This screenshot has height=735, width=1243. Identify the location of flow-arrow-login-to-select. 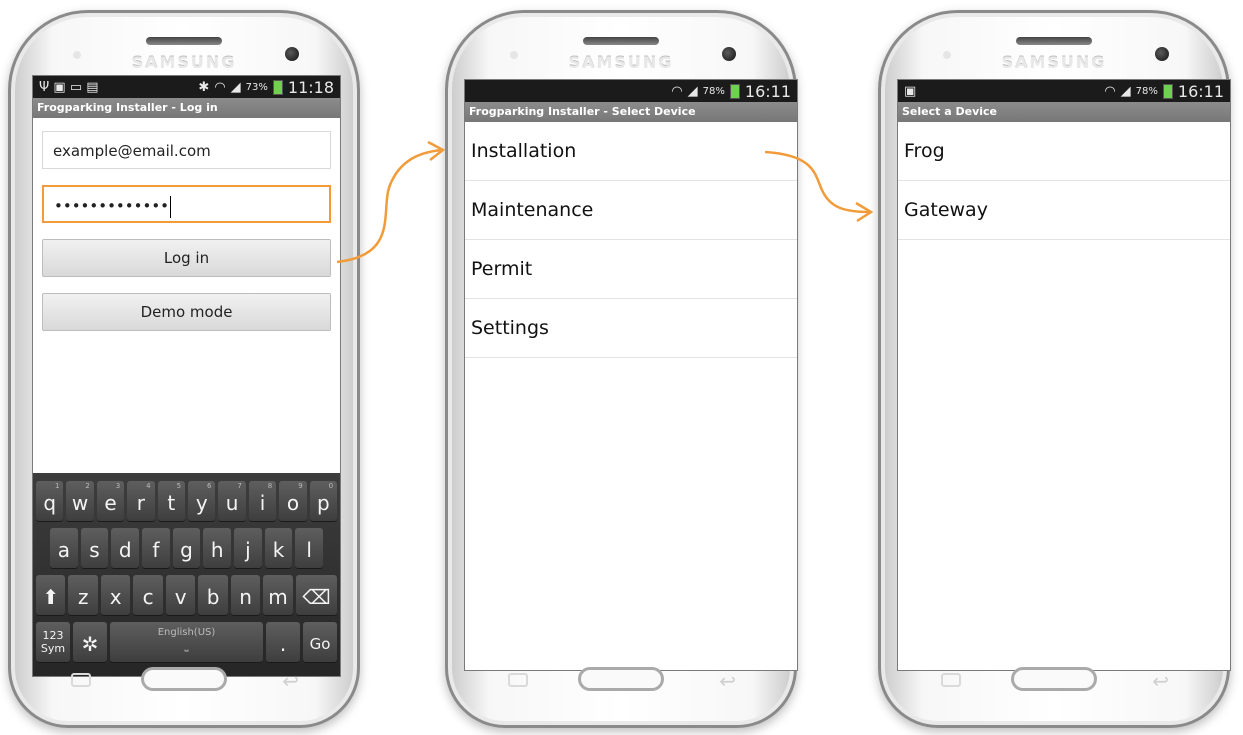
(389, 206).